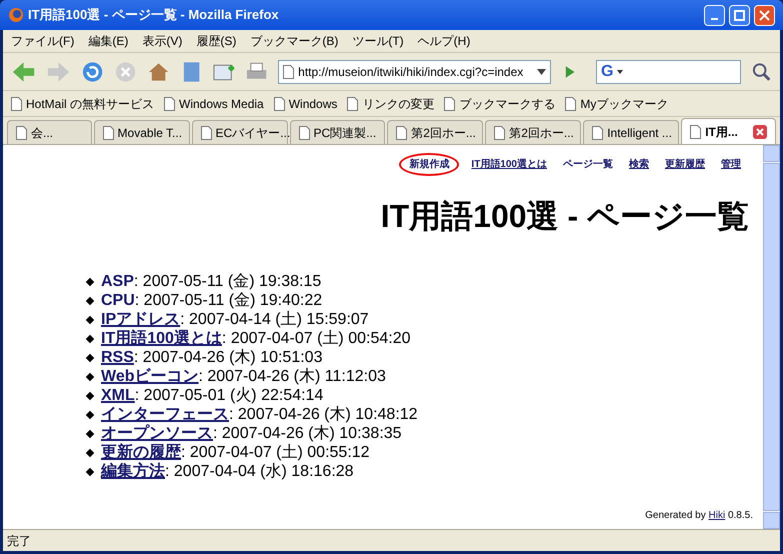  I want to click on bookmark-item: ブックマークする, so click(500, 103).